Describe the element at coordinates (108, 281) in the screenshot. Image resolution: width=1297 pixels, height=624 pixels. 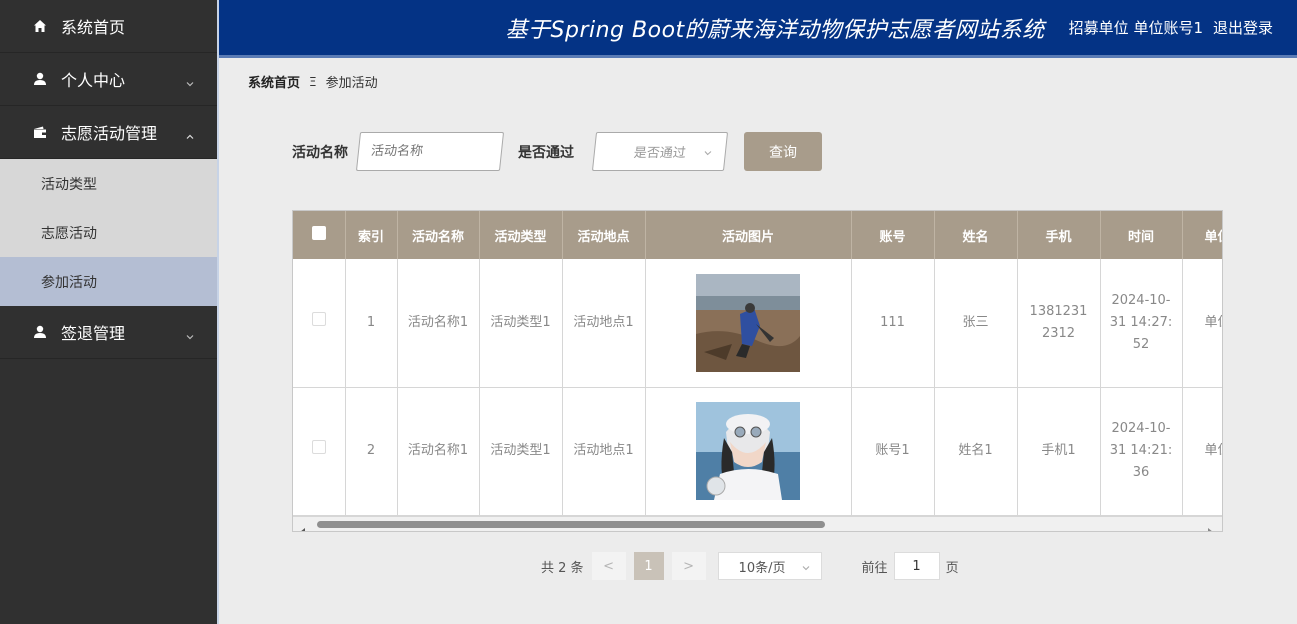
I see `sidebar-item-join-activity: 参加活动` at that location.